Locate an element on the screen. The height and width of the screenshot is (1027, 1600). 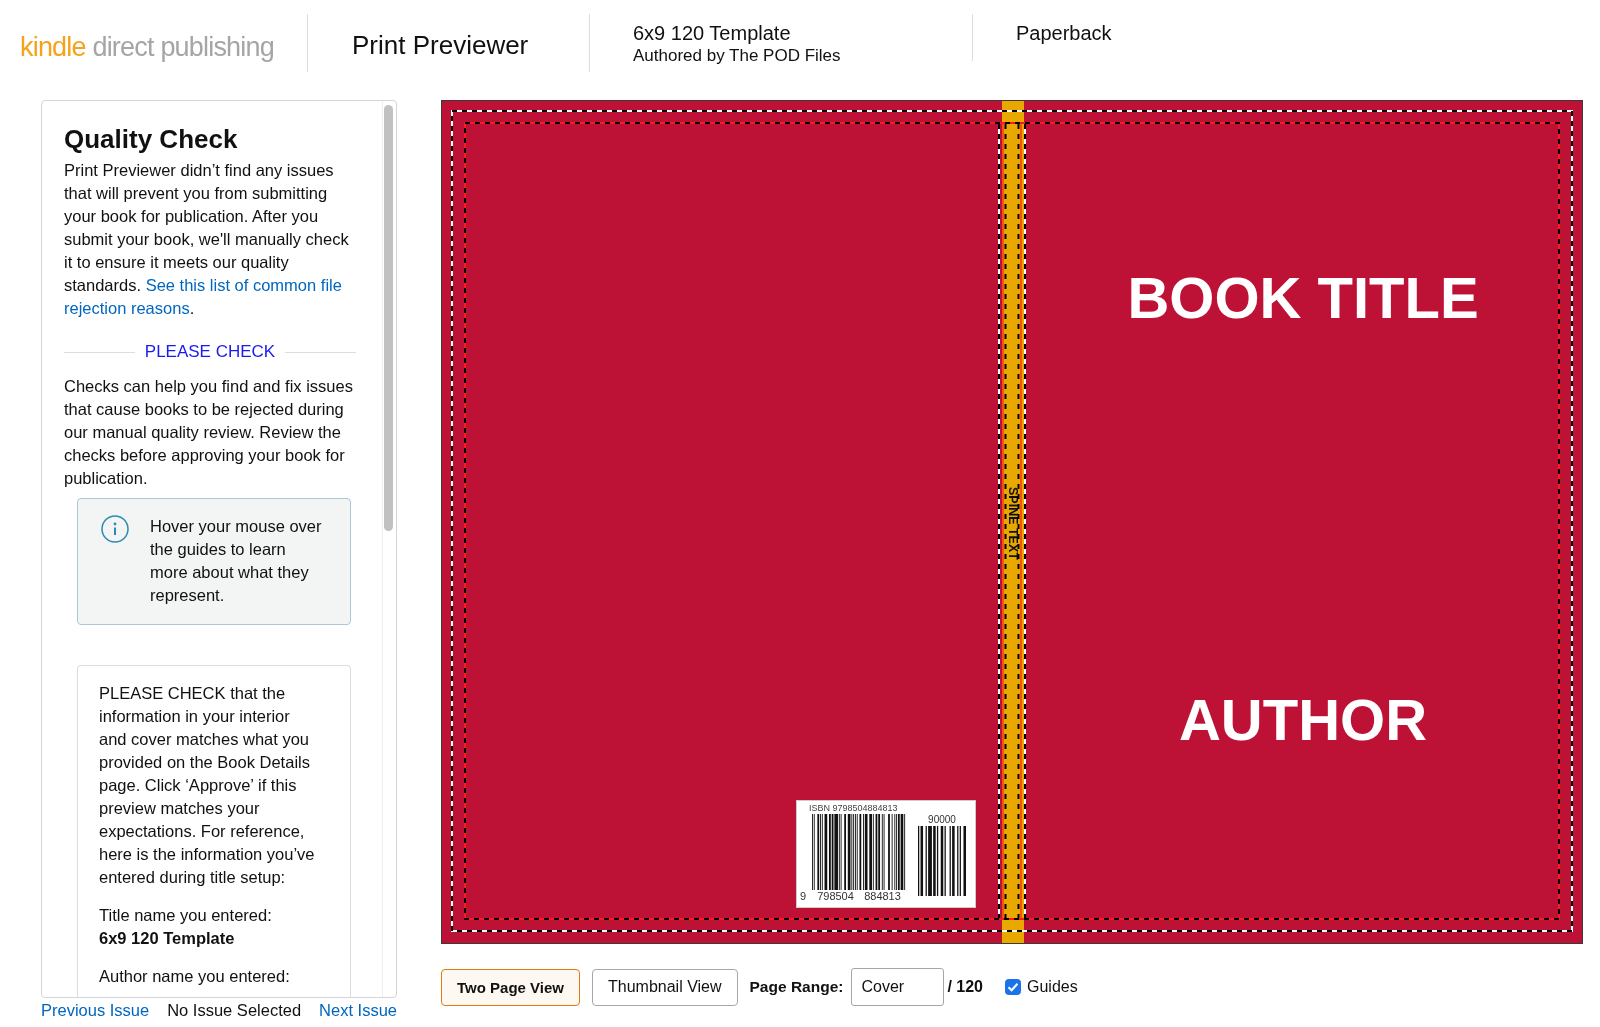
barcode-digits: 884813 is located at coordinates (882, 896).